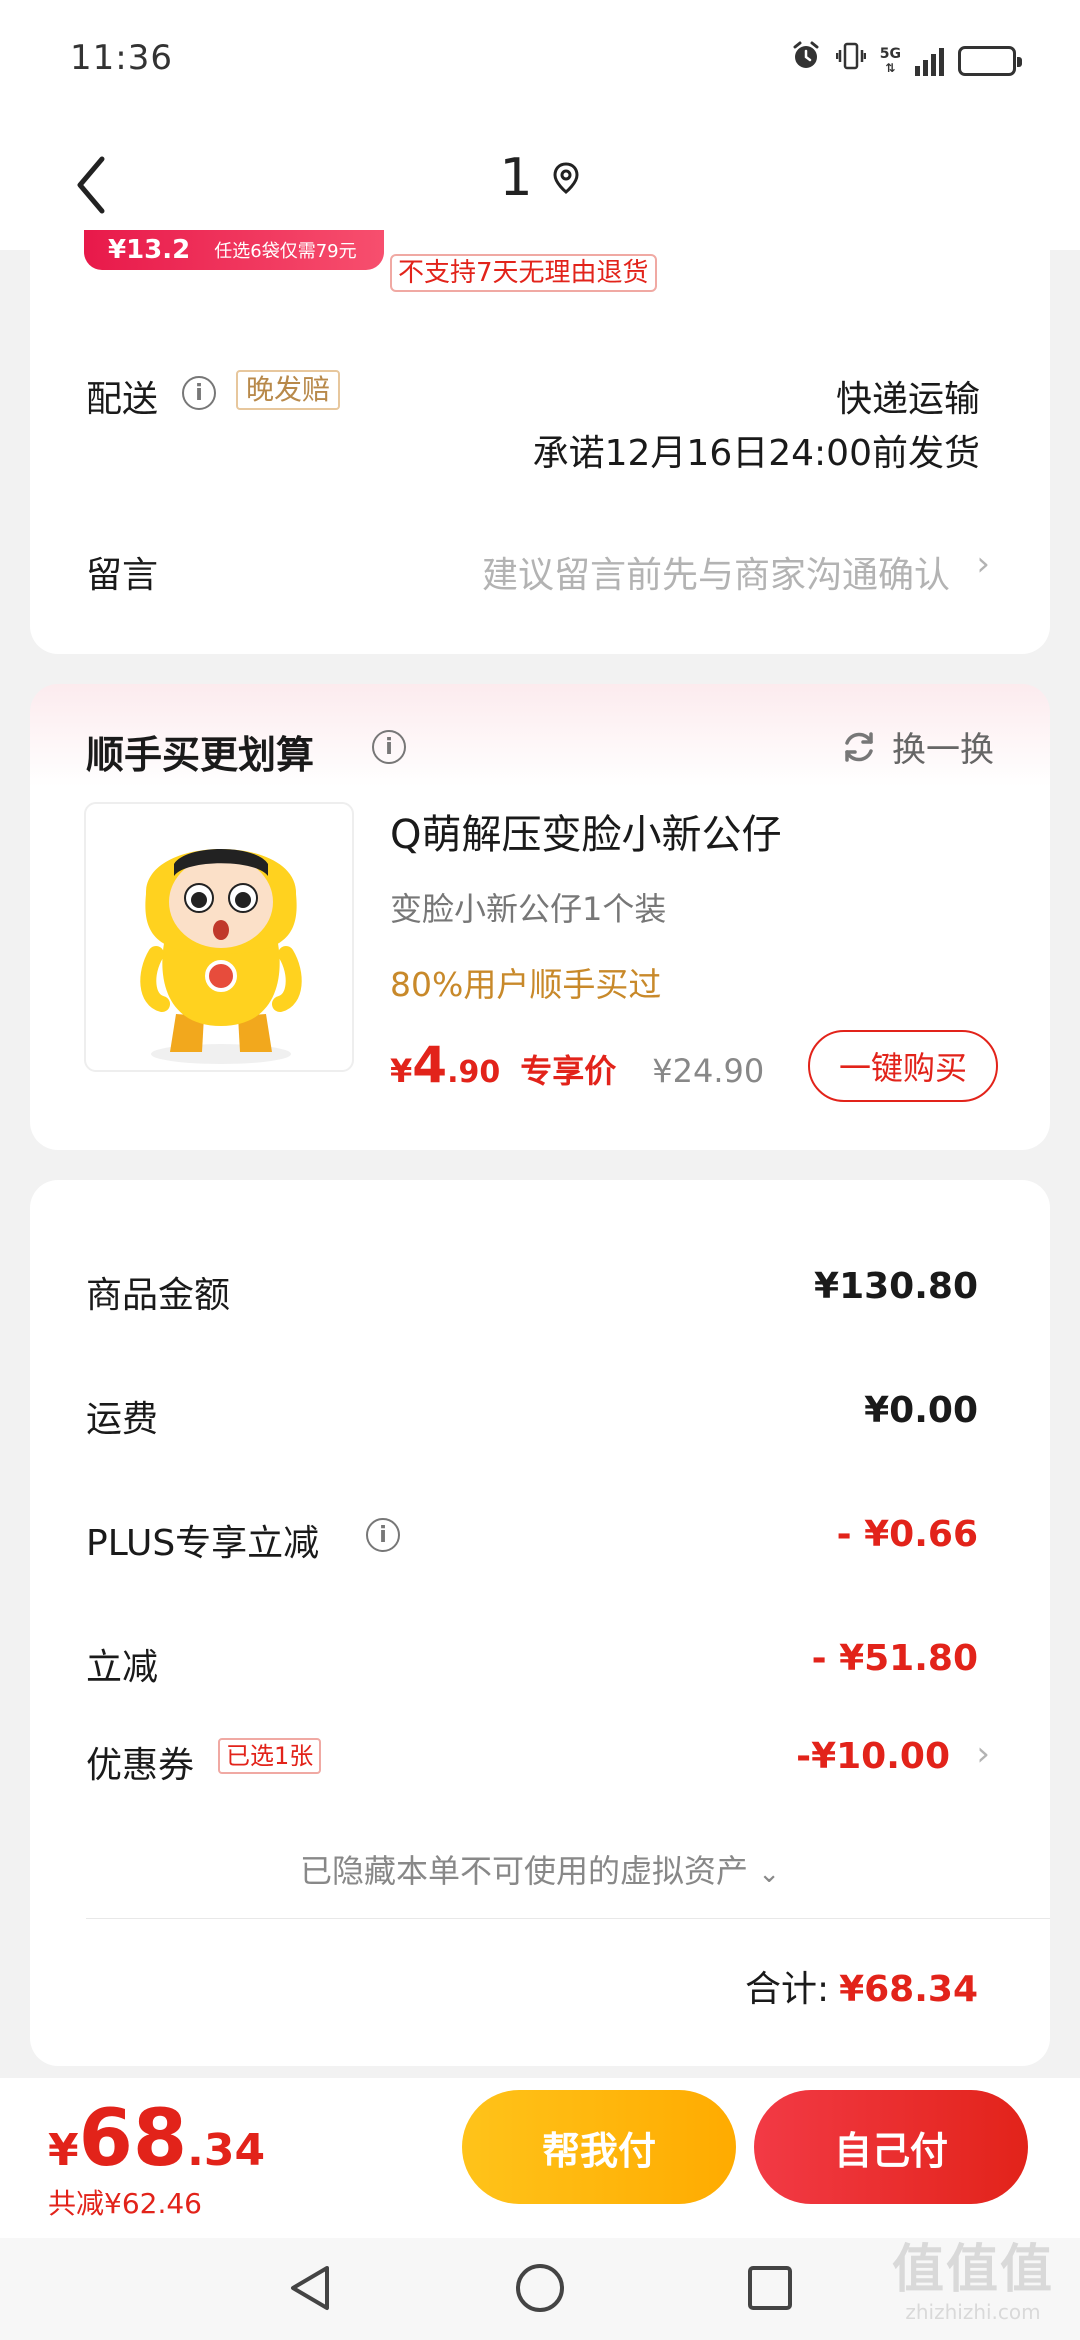  What do you see at coordinates (769, 1874) in the screenshot?
I see `chevron-down-icon: ⌄` at bounding box center [769, 1874].